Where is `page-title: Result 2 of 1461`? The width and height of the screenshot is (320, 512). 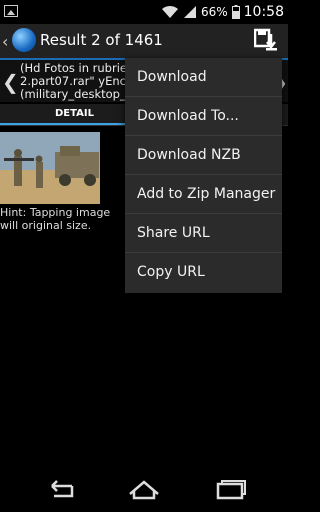 page-title: Result 2 of 1461 is located at coordinates (101, 40).